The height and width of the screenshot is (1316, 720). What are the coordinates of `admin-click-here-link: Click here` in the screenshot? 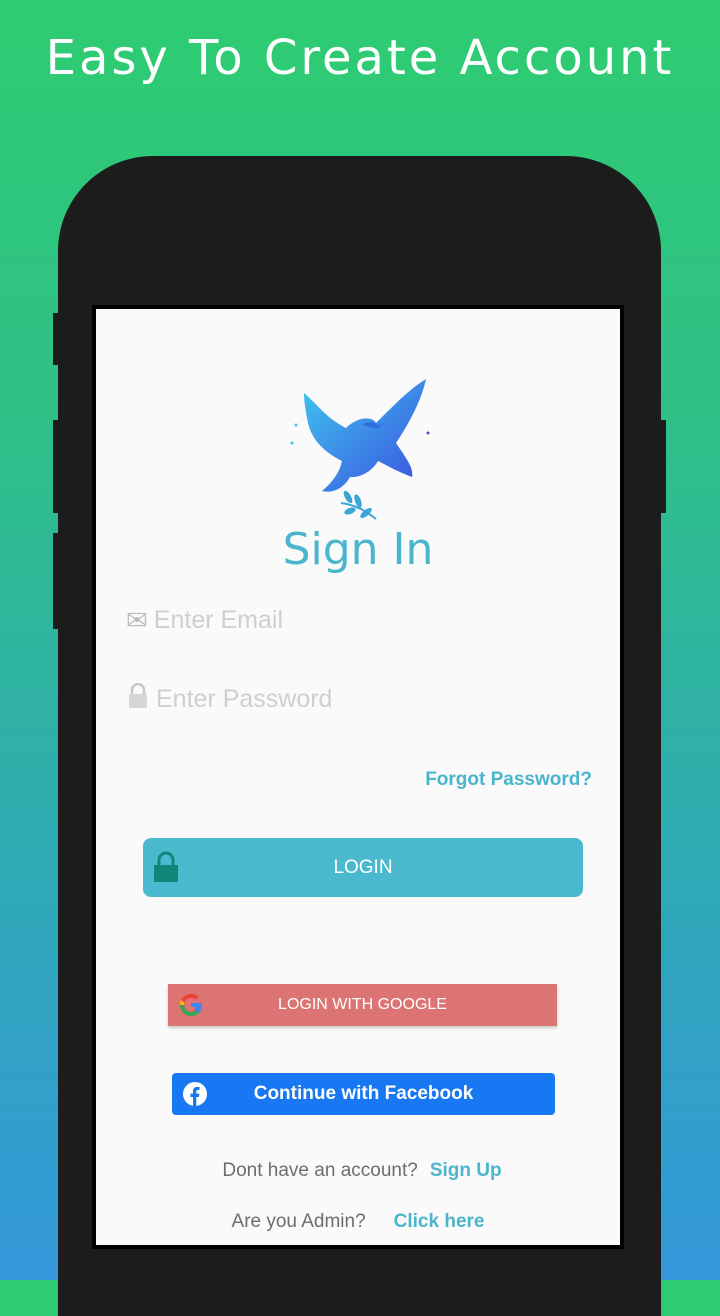 It's located at (439, 1222).